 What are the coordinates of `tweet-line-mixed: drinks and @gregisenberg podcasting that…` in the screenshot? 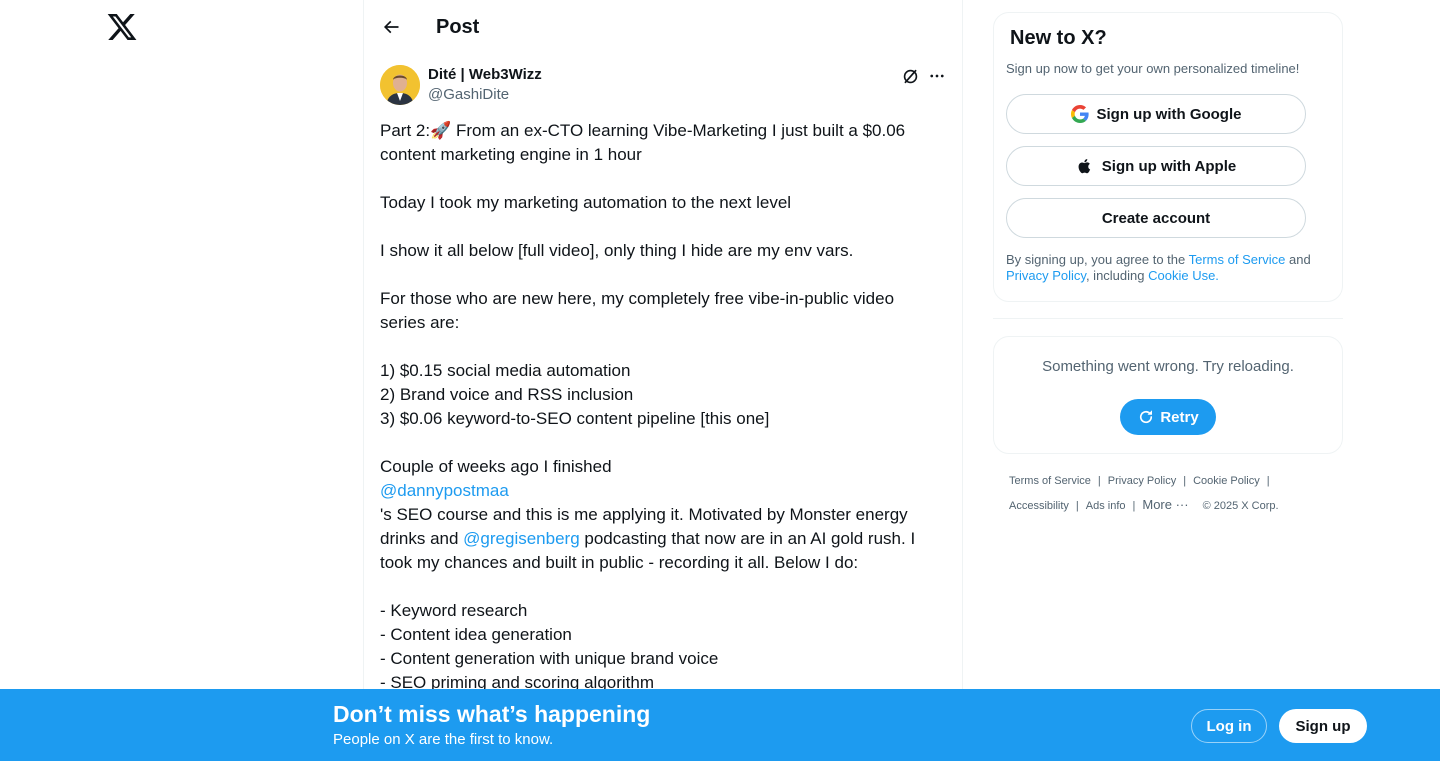 It's located at (660, 539).